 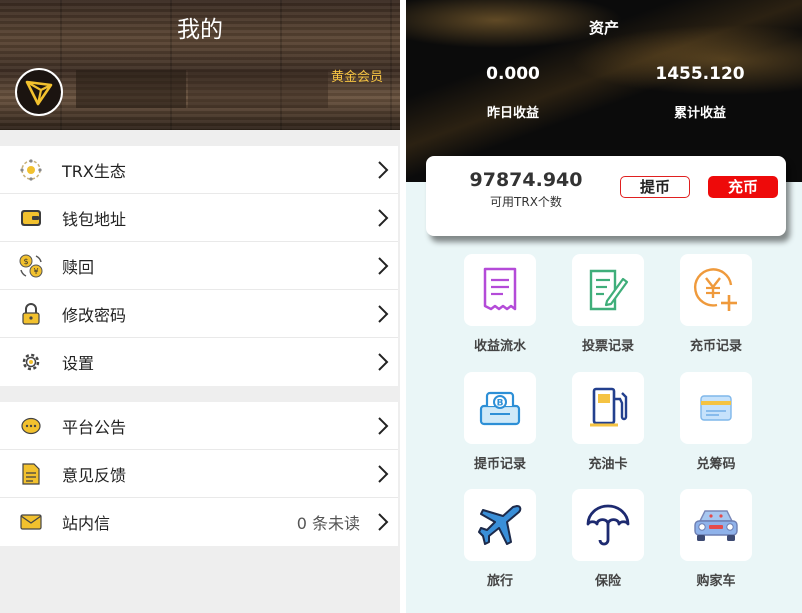 I want to click on total-earnings-label: 累计收益, so click(x=699, y=113).